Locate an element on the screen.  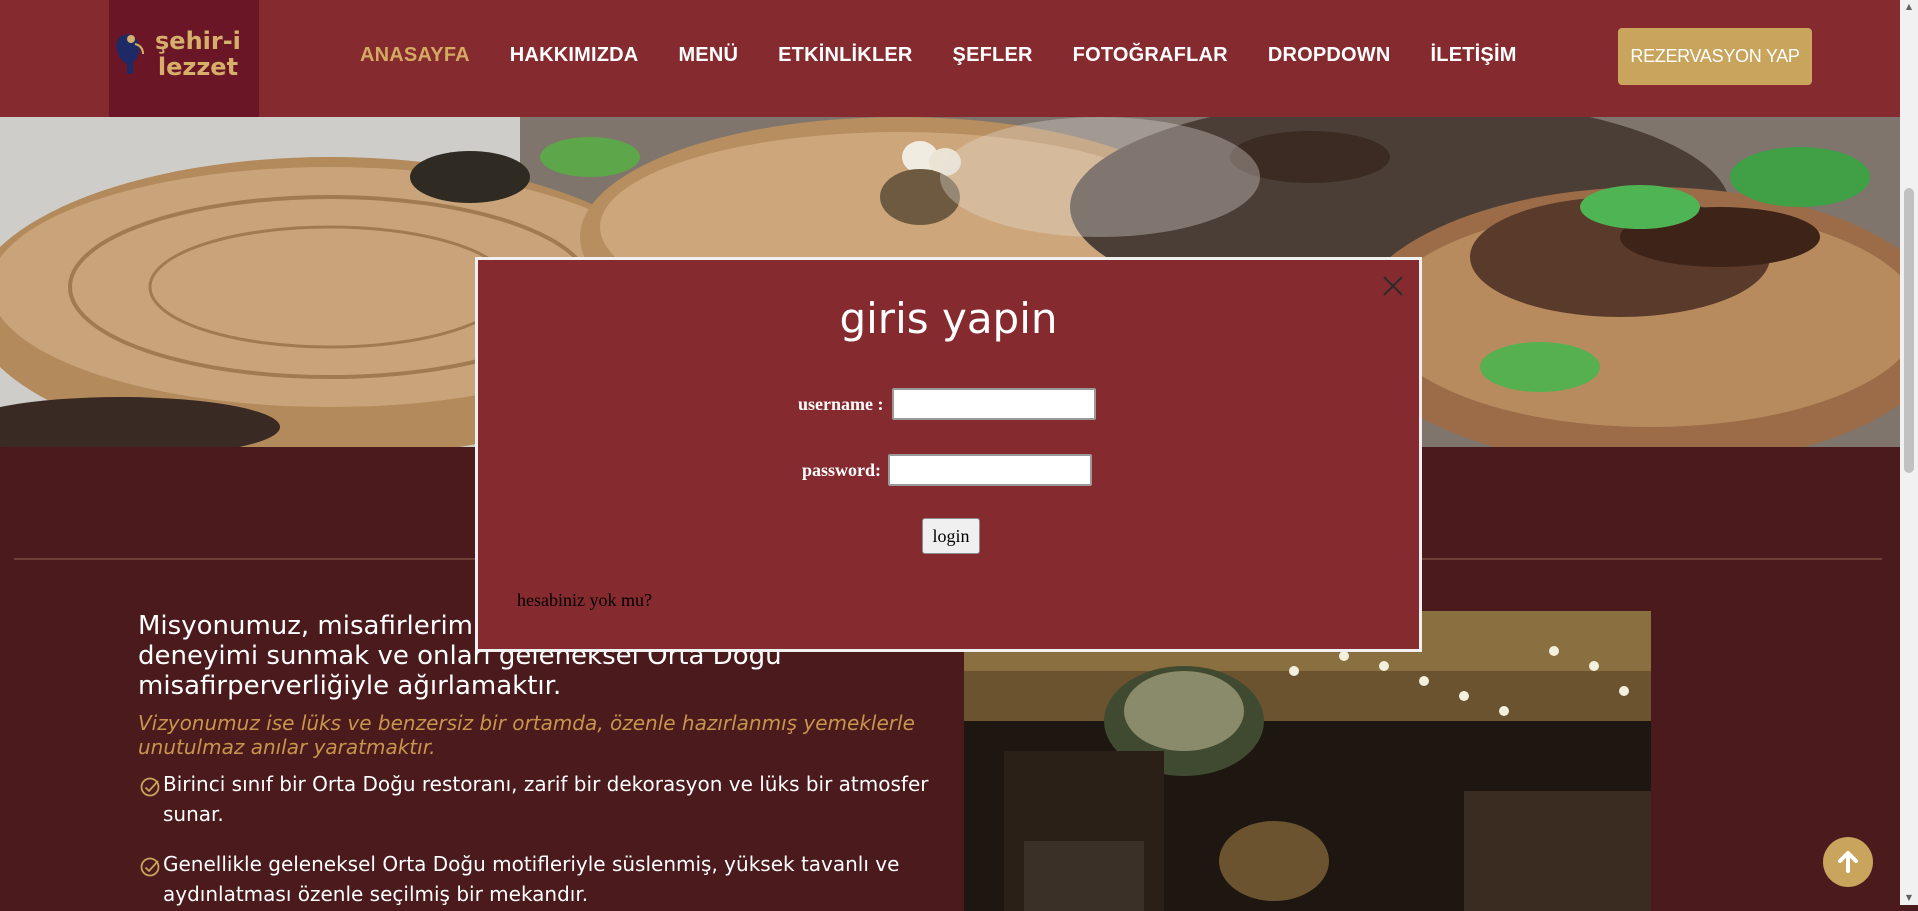
arrow-up-icon is located at coordinates (1848, 862).